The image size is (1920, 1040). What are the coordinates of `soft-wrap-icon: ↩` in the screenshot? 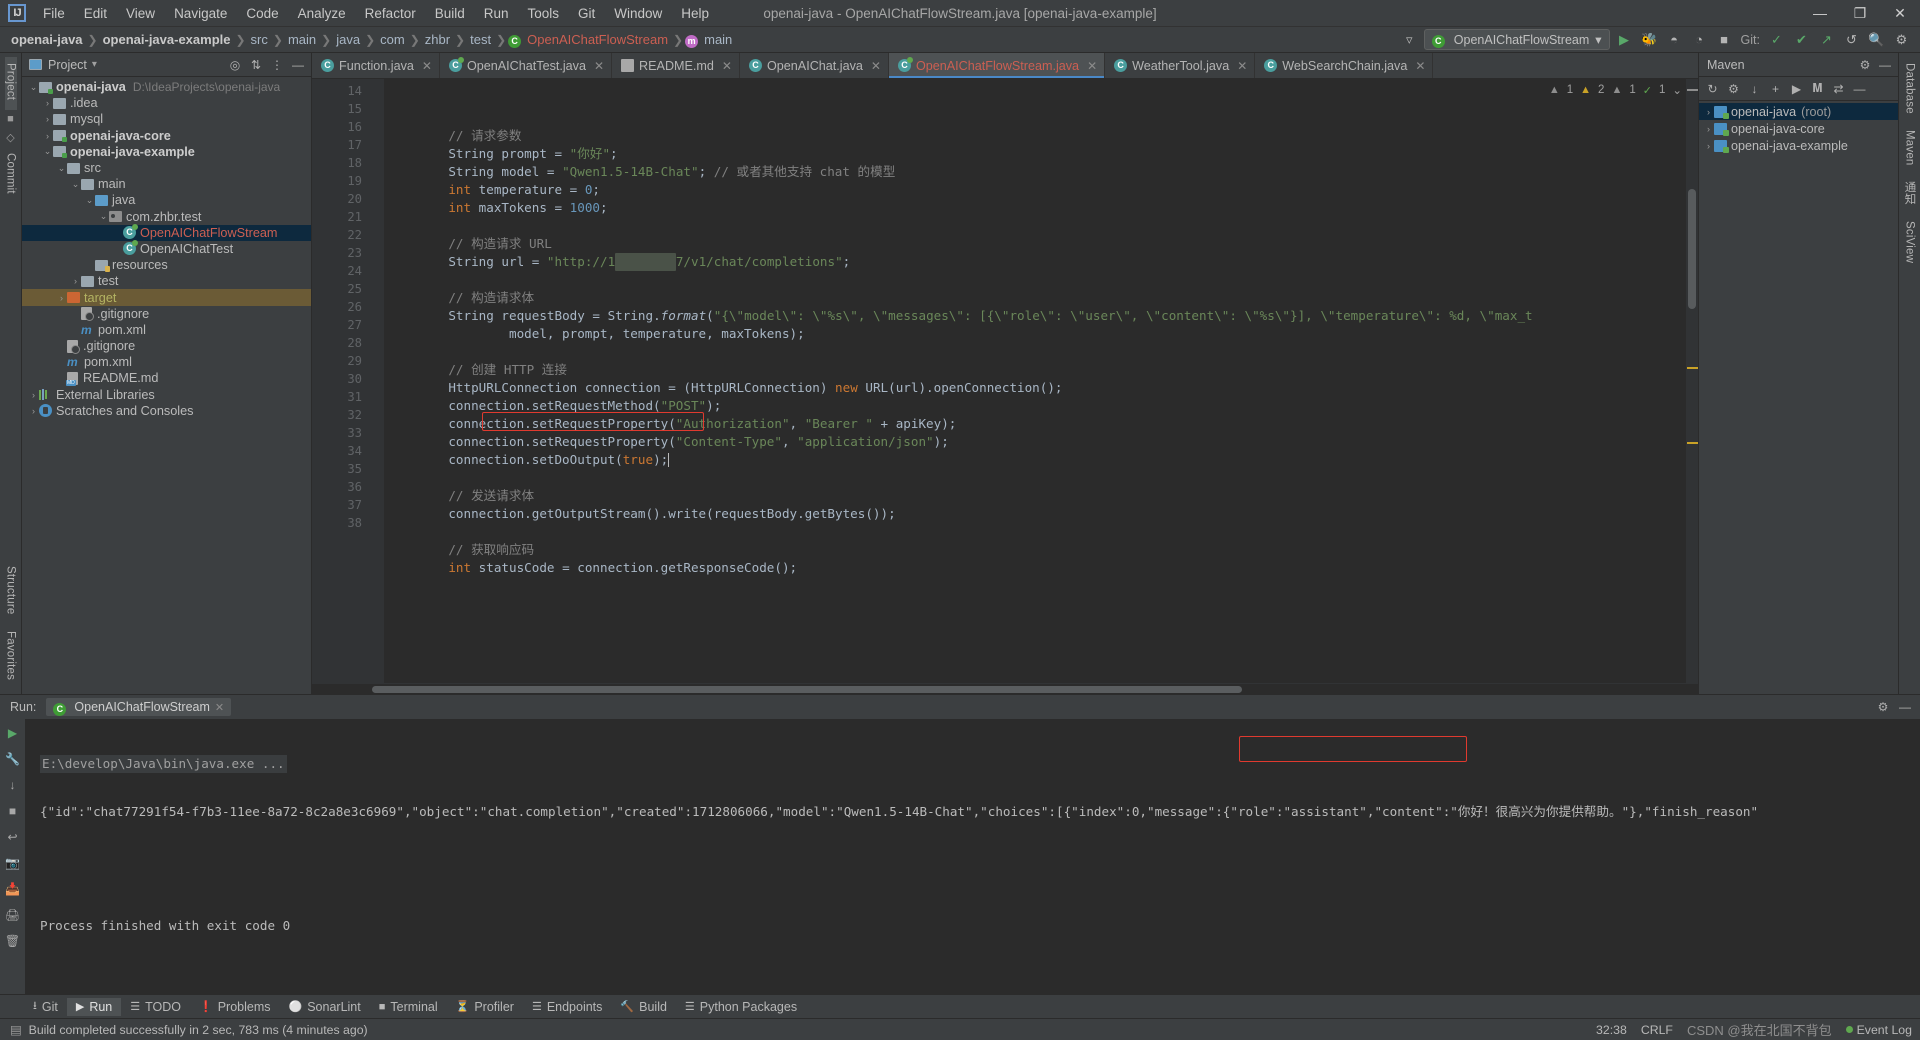 It's located at (13, 837).